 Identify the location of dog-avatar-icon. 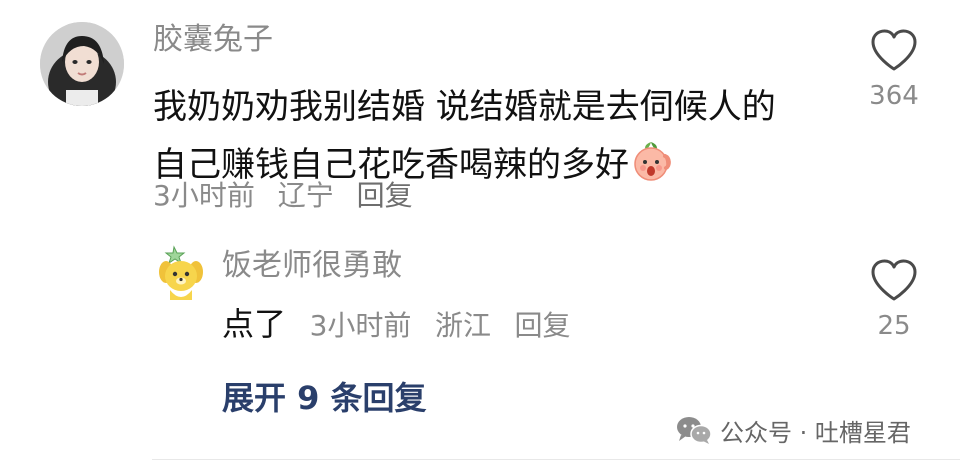
(181, 272).